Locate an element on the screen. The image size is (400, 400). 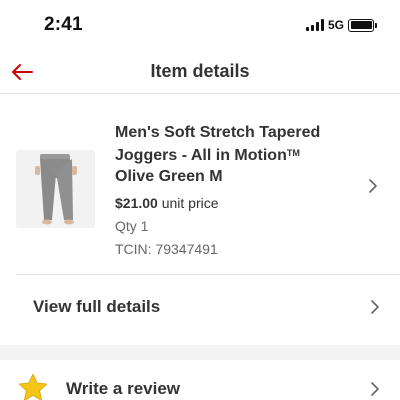
nav-bar: Item details is located at coordinates (200, 72).